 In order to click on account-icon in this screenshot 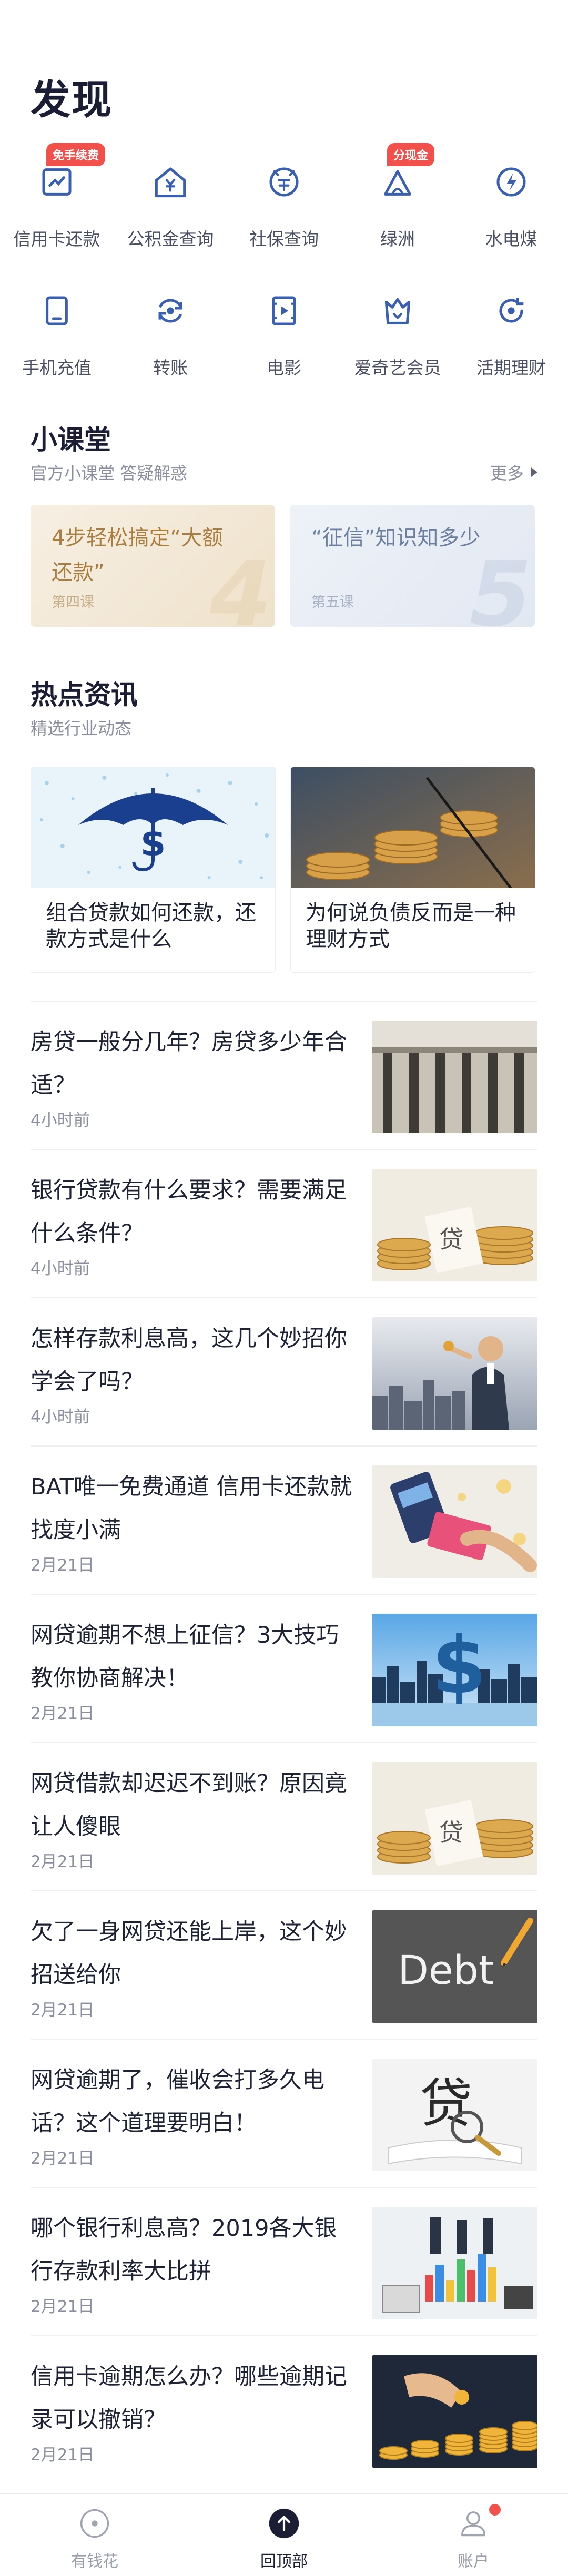, I will do `click(473, 2523)`.